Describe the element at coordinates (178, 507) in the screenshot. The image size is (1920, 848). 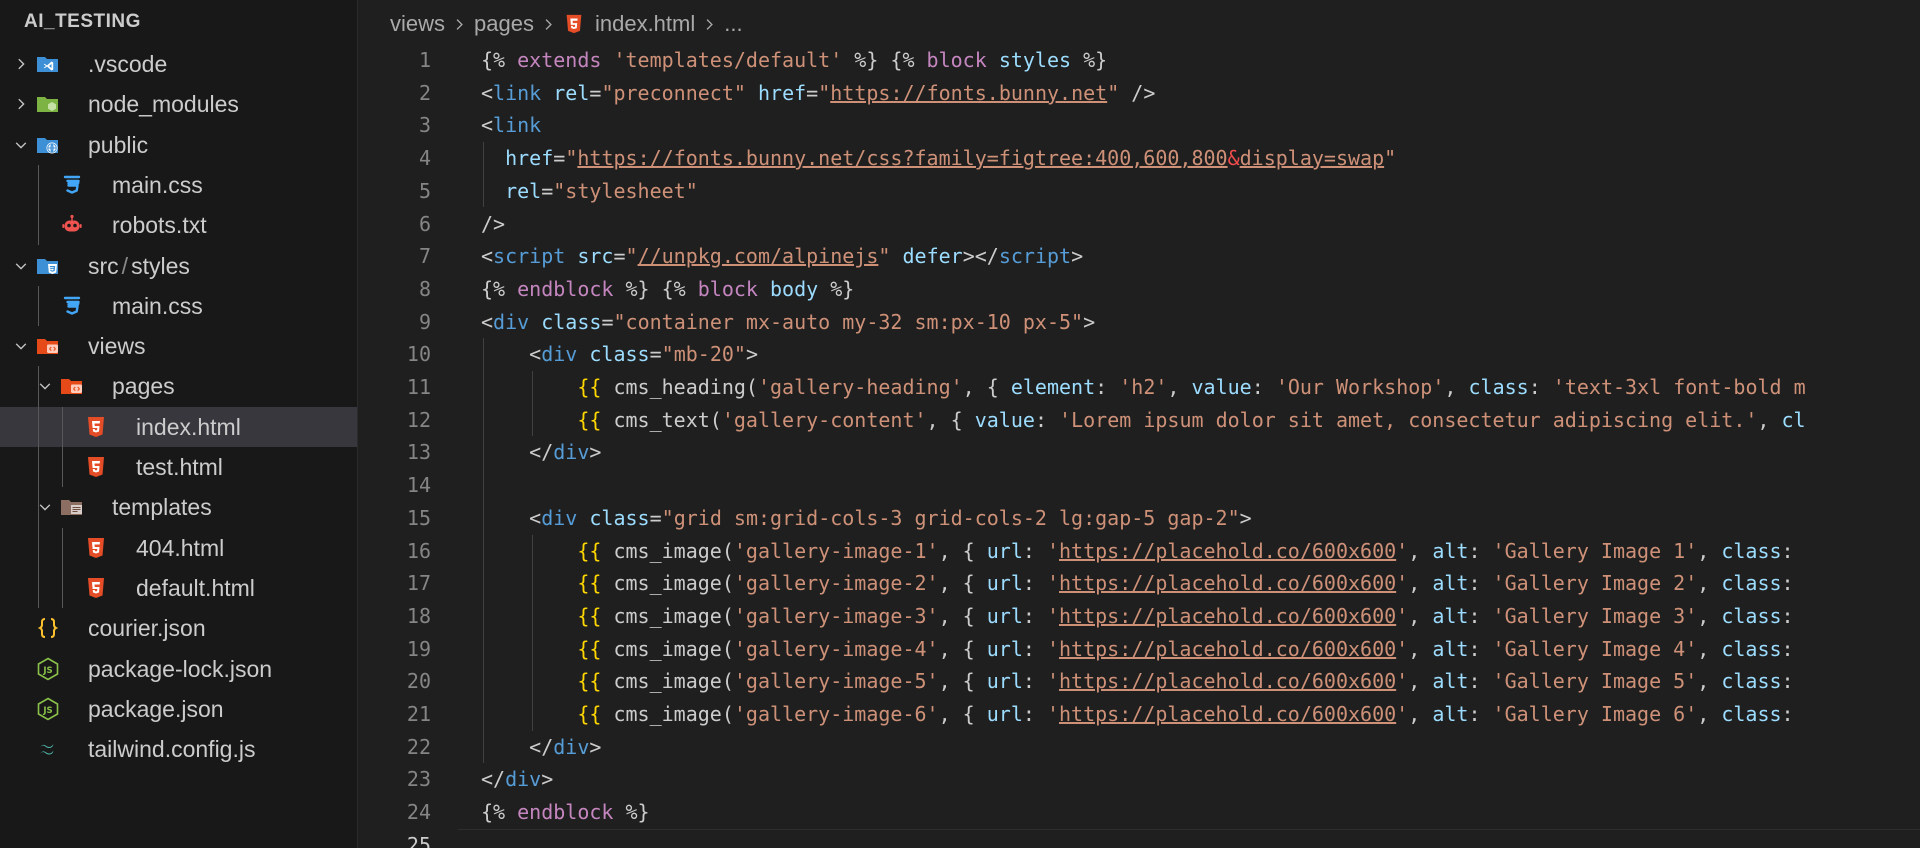
I see `folder-row-templates: templates` at that location.